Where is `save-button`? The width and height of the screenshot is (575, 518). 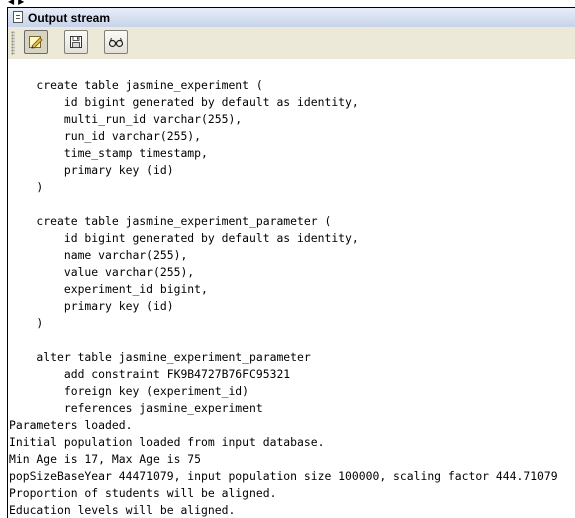 save-button is located at coordinates (76, 42).